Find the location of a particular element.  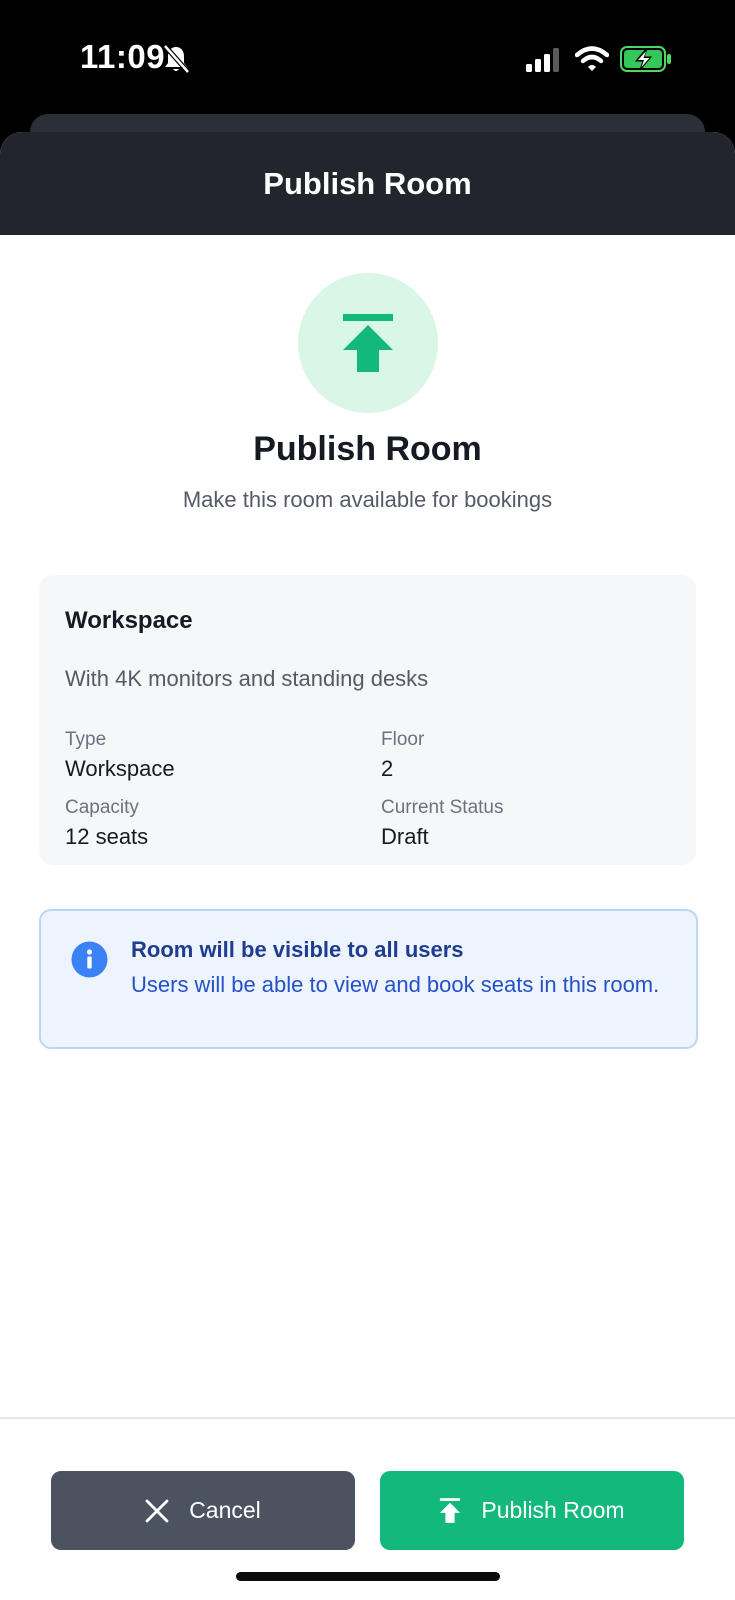

status-label: Current Status is located at coordinates (442, 807).